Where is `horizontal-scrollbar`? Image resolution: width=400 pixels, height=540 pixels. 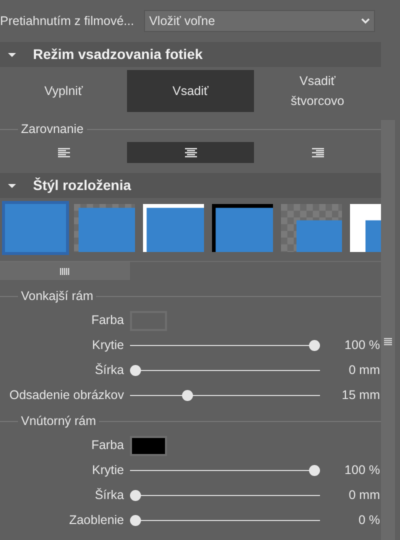
horizontal-scrollbar is located at coordinates (65, 271).